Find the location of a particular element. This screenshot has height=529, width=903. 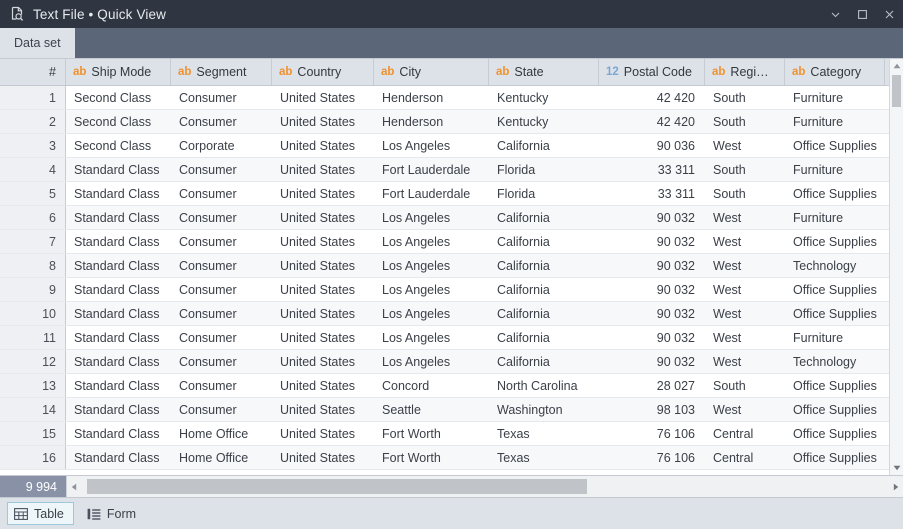

maximize-button is located at coordinates (862, 14).